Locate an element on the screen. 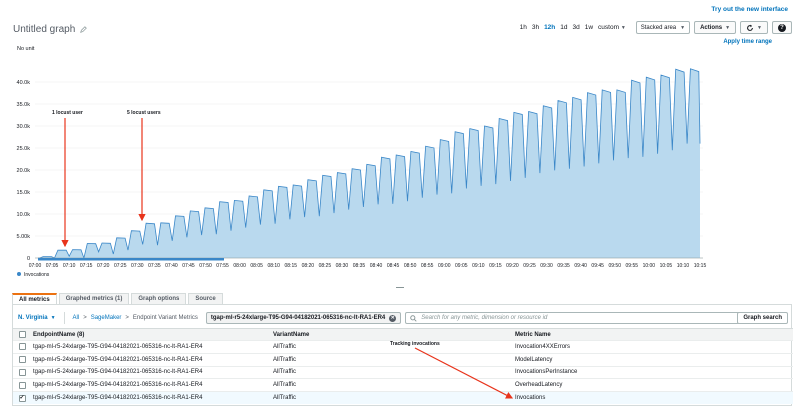 This screenshot has width=800, height=406. x-tick-label: 08:10 is located at coordinates (273, 266).